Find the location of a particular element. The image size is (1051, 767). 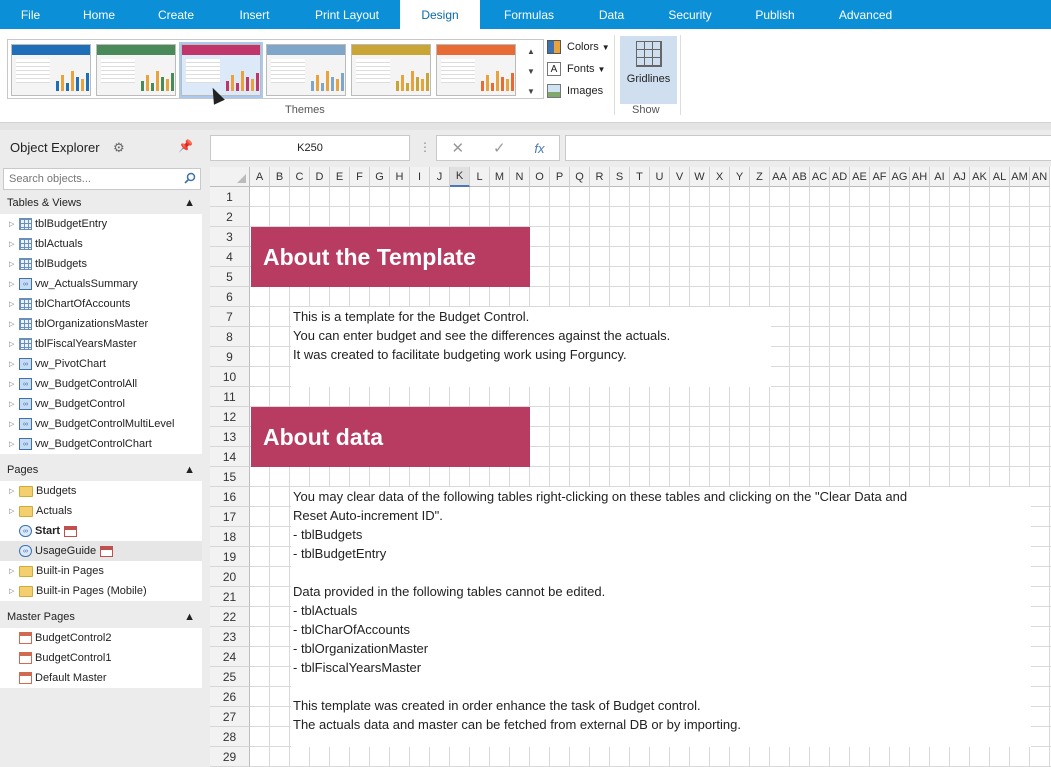

row-header: 19 is located at coordinates (230, 557).